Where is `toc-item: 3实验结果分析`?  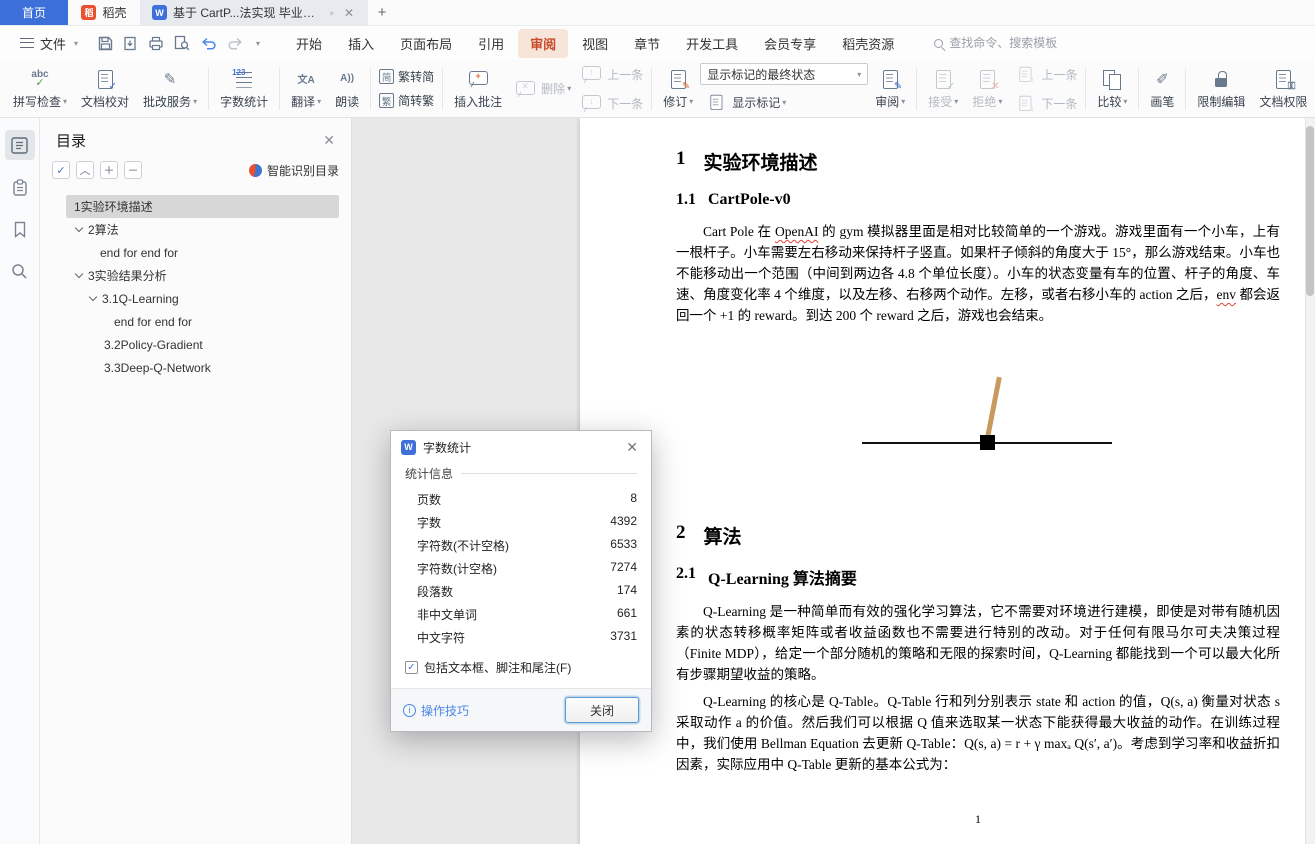
toc-item: 3实验结果分析 is located at coordinates (202, 275).